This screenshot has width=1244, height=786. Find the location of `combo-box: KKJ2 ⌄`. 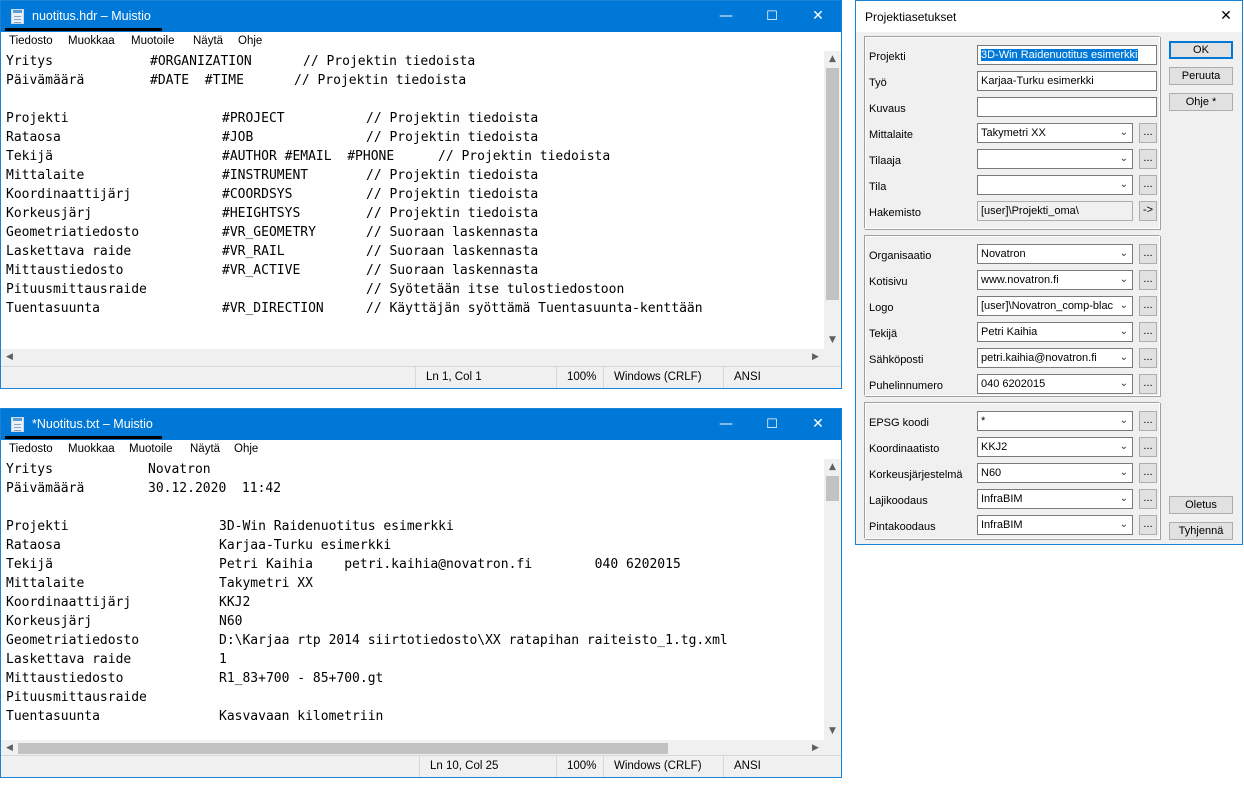

combo-box: KKJ2 ⌄ is located at coordinates (1055, 447).